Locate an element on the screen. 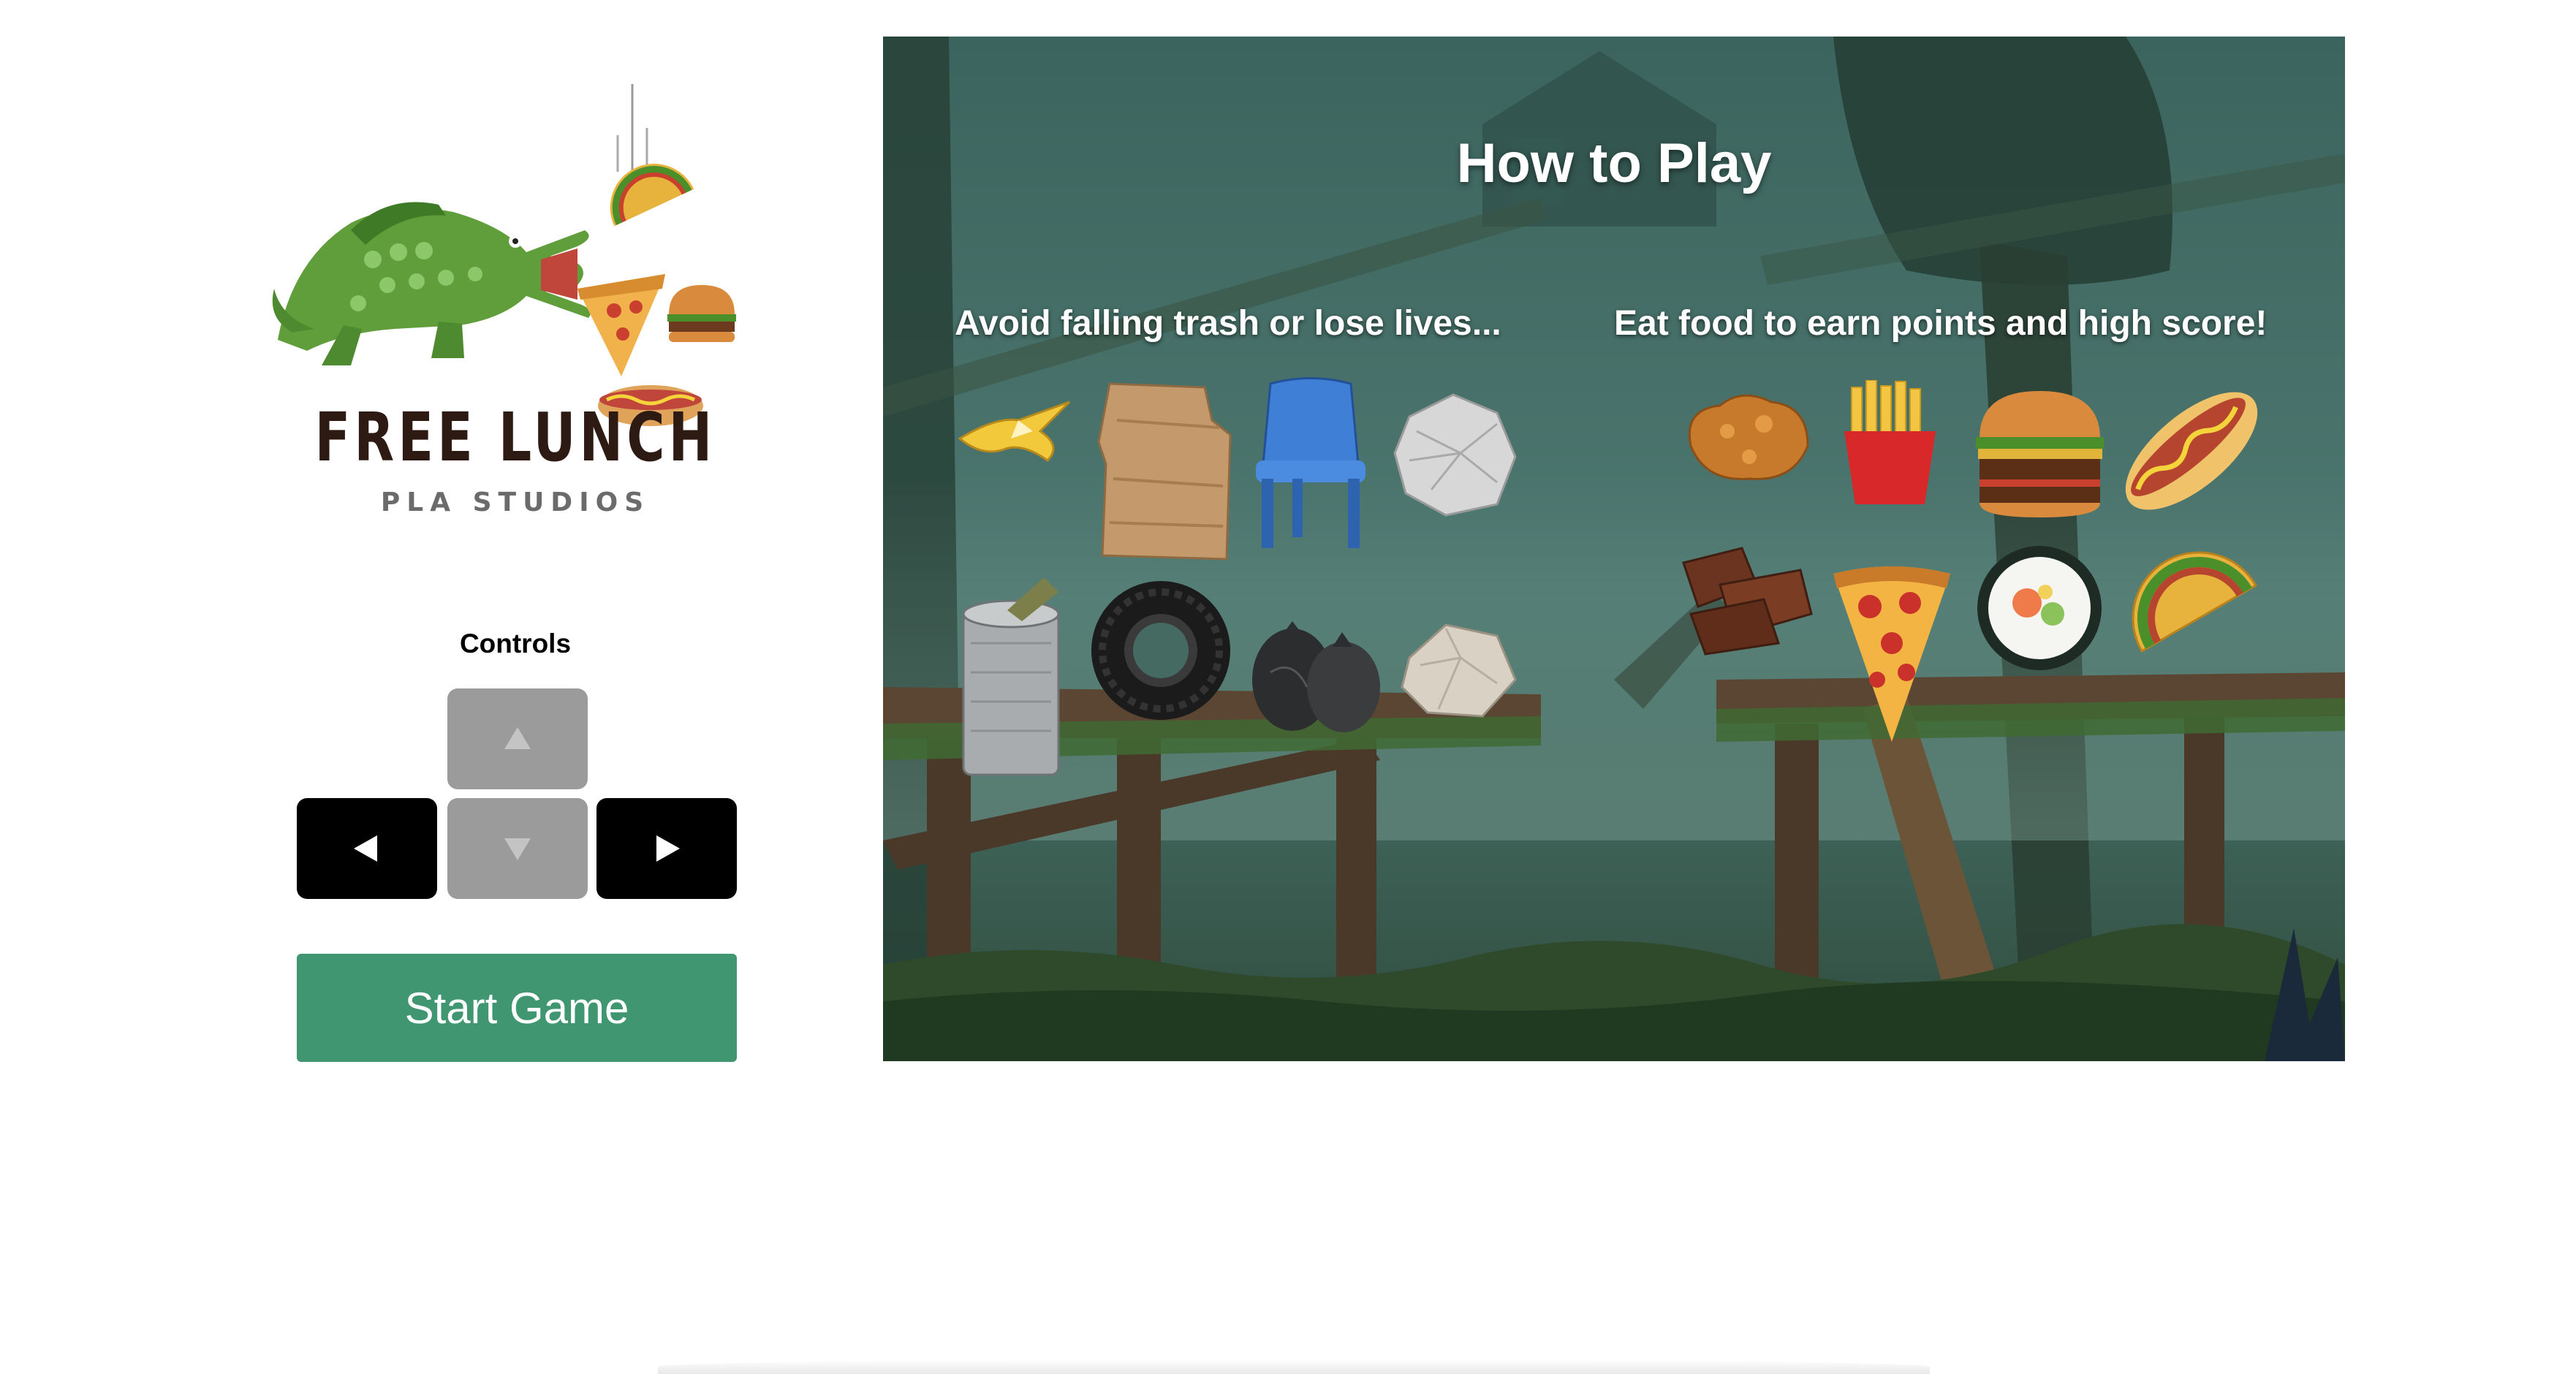 The image size is (2576, 1374). taco-icon is located at coordinates (2187, 600).